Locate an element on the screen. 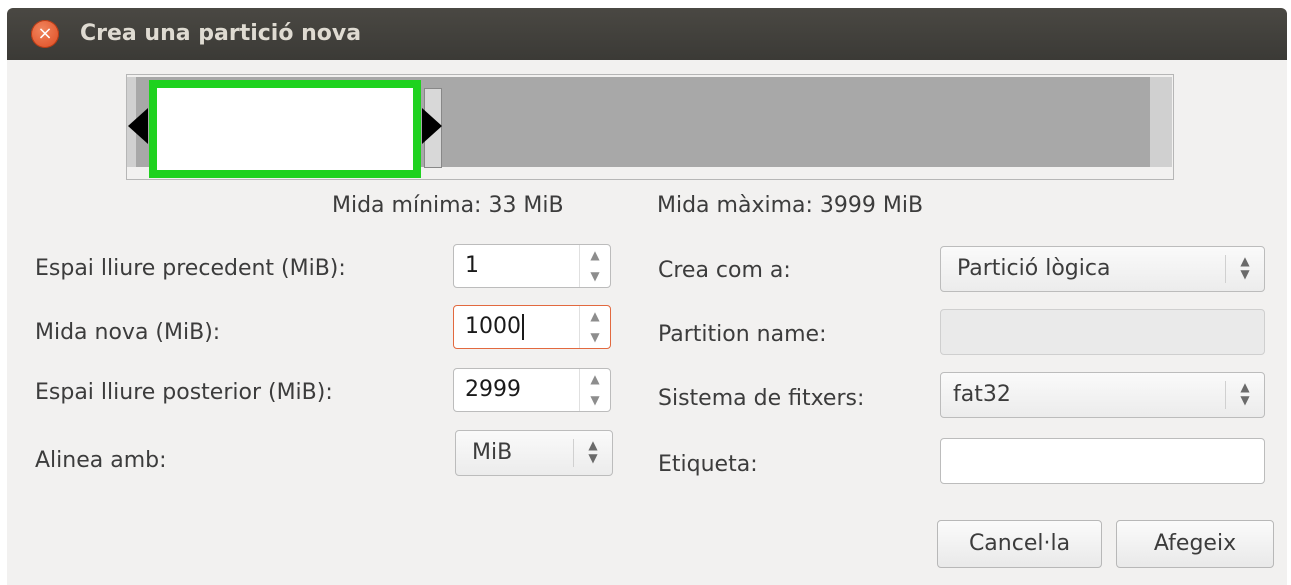  title-bar: × Crea una partició nova is located at coordinates (647, 34).